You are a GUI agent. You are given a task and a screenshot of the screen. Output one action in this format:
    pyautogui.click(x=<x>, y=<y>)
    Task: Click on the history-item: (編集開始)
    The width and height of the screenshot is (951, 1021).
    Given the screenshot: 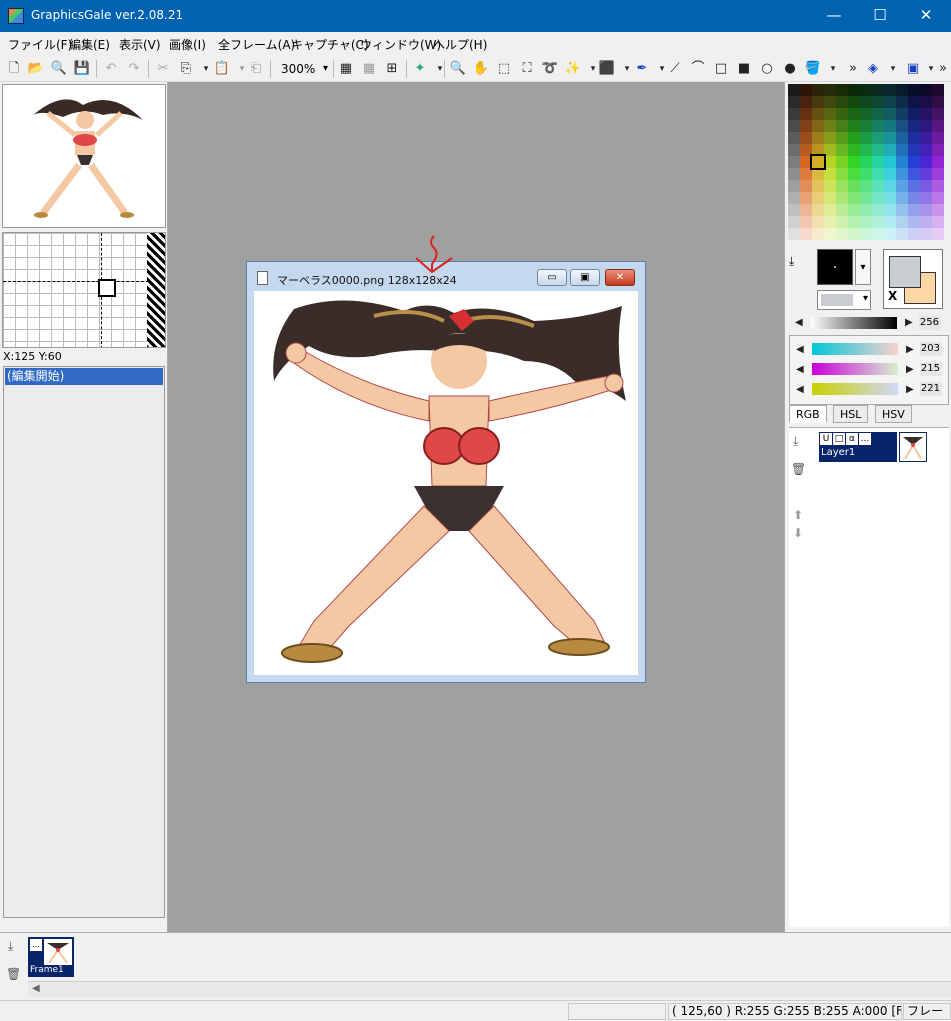 What is the action you would take?
    pyautogui.click(x=84, y=376)
    